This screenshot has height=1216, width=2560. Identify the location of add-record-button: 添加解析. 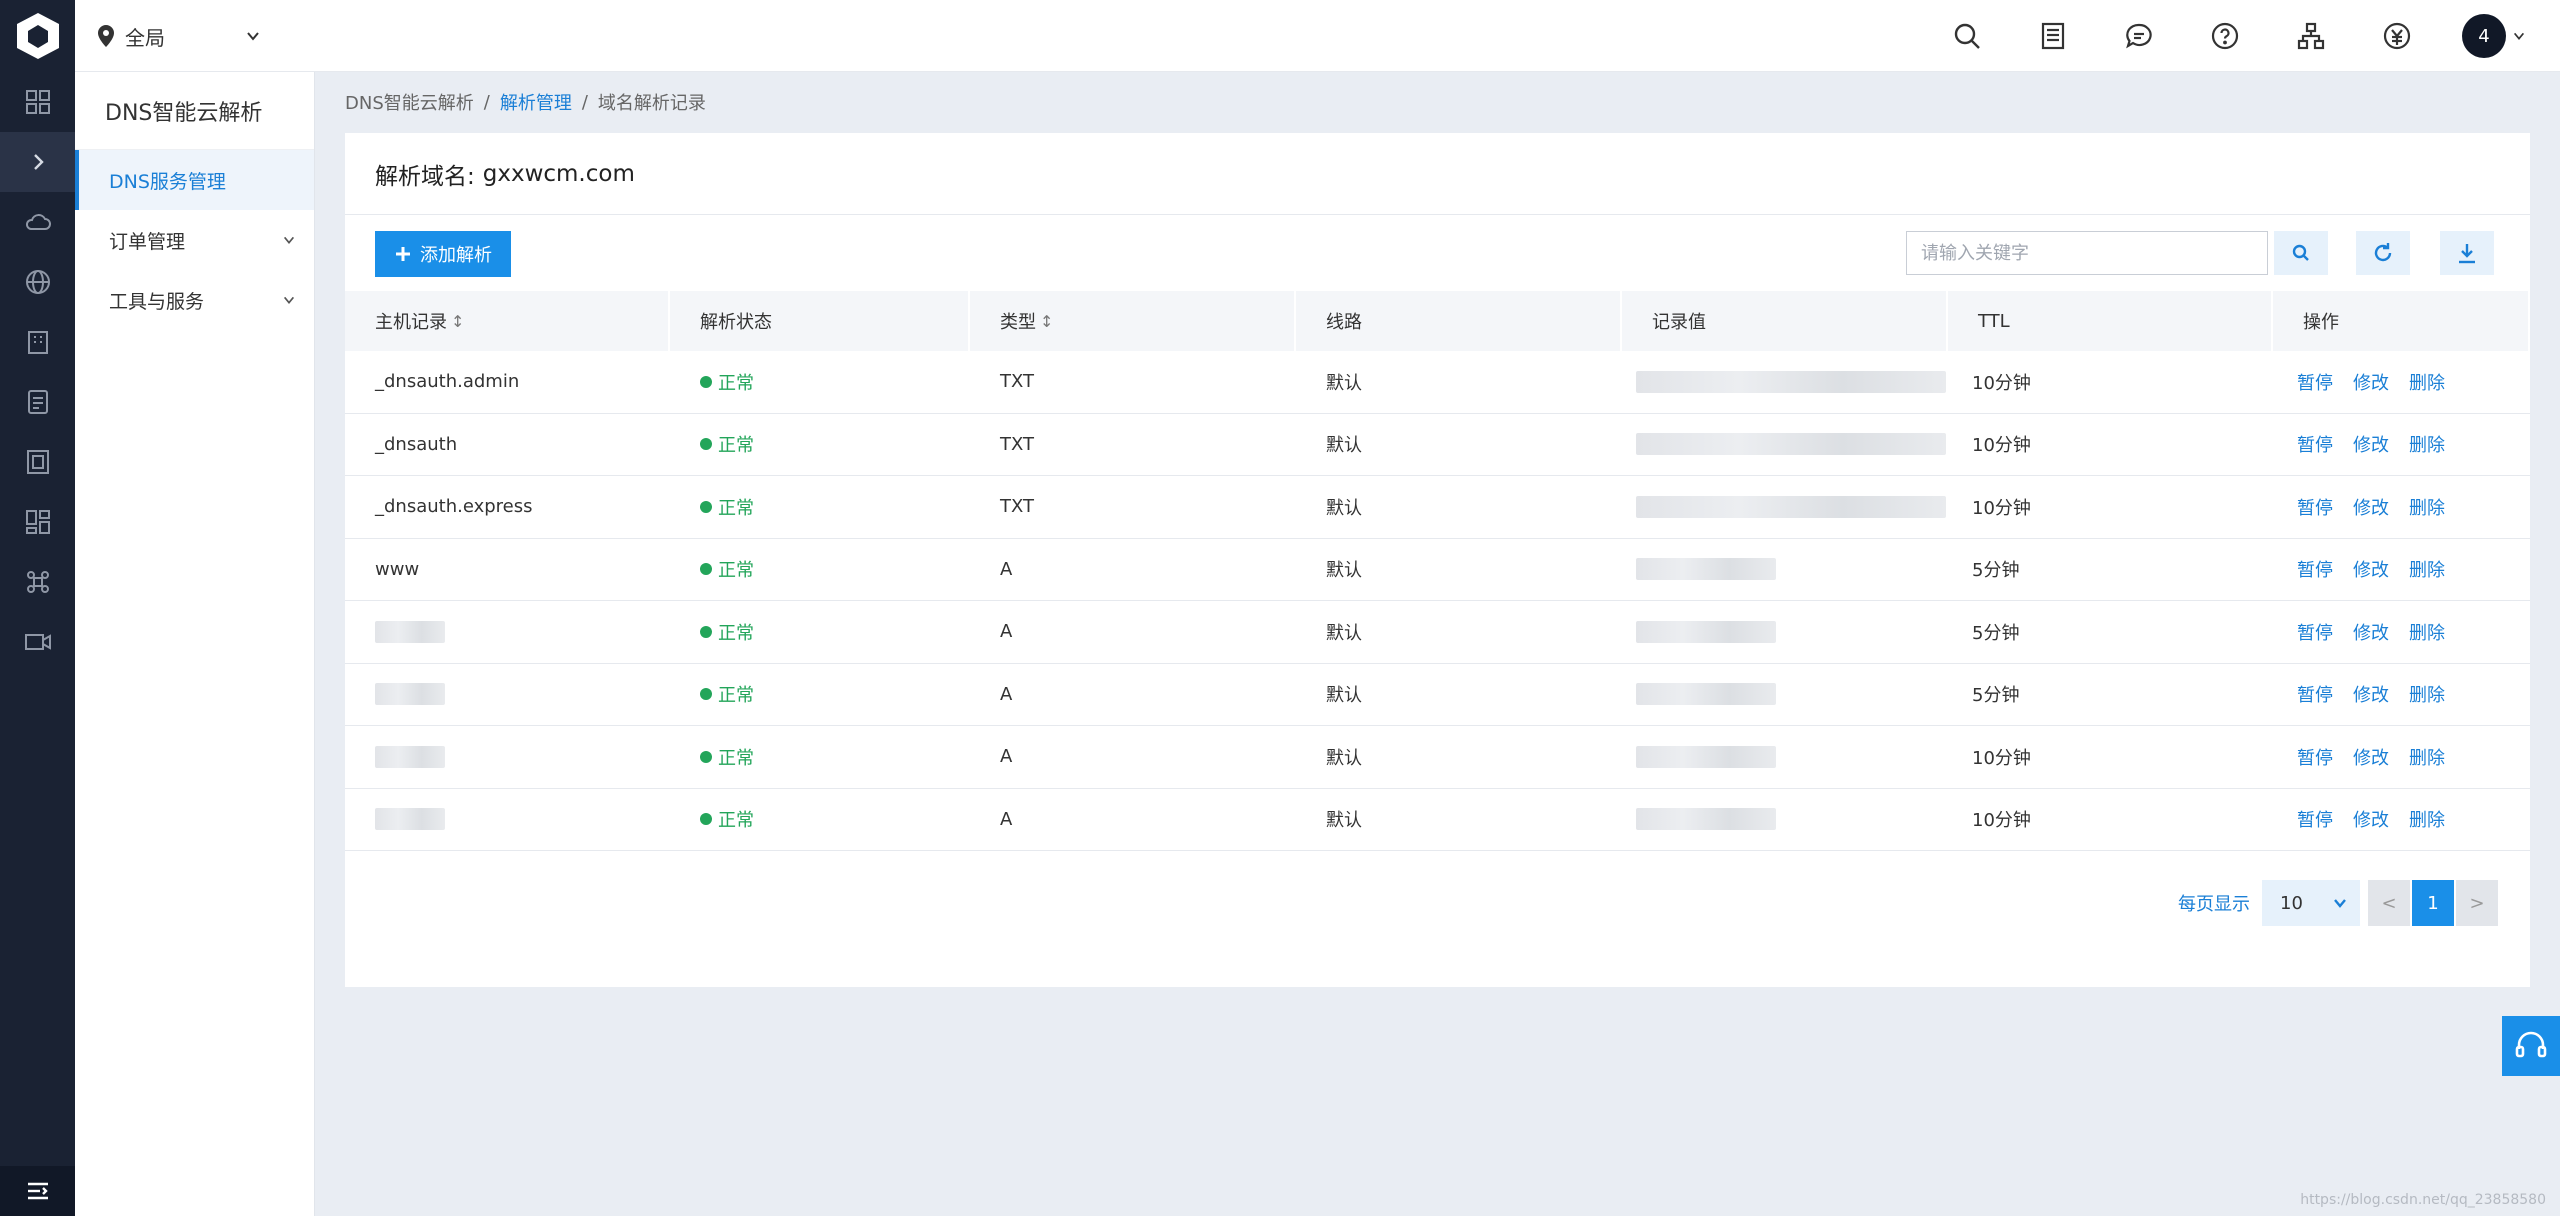
(443, 254).